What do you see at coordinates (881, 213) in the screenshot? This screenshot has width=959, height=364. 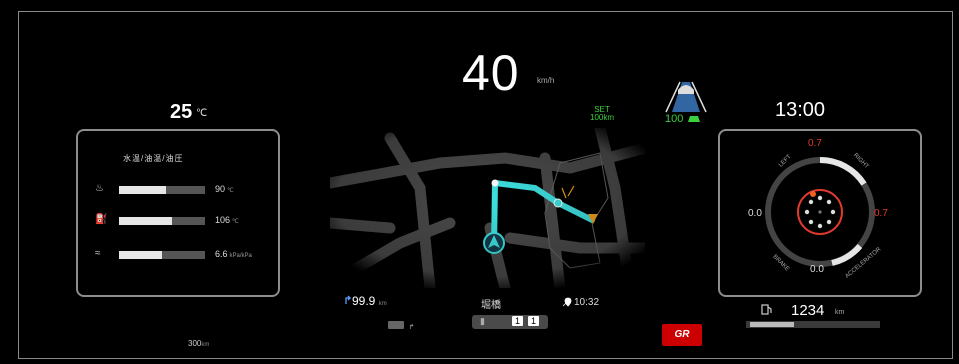 I see `g-meter-right-value: 0.7` at bounding box center [881, 213].